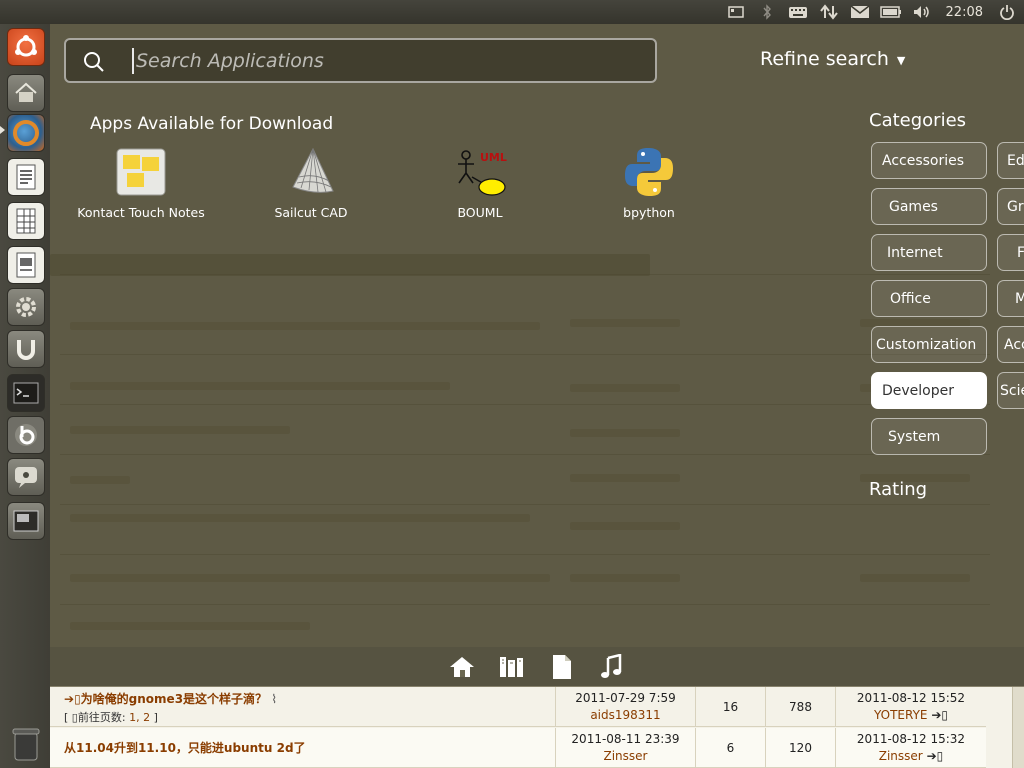 This screenshot has width=1024, height=768. I want to click on ubuntu-logo-icon, so click(26, 47).